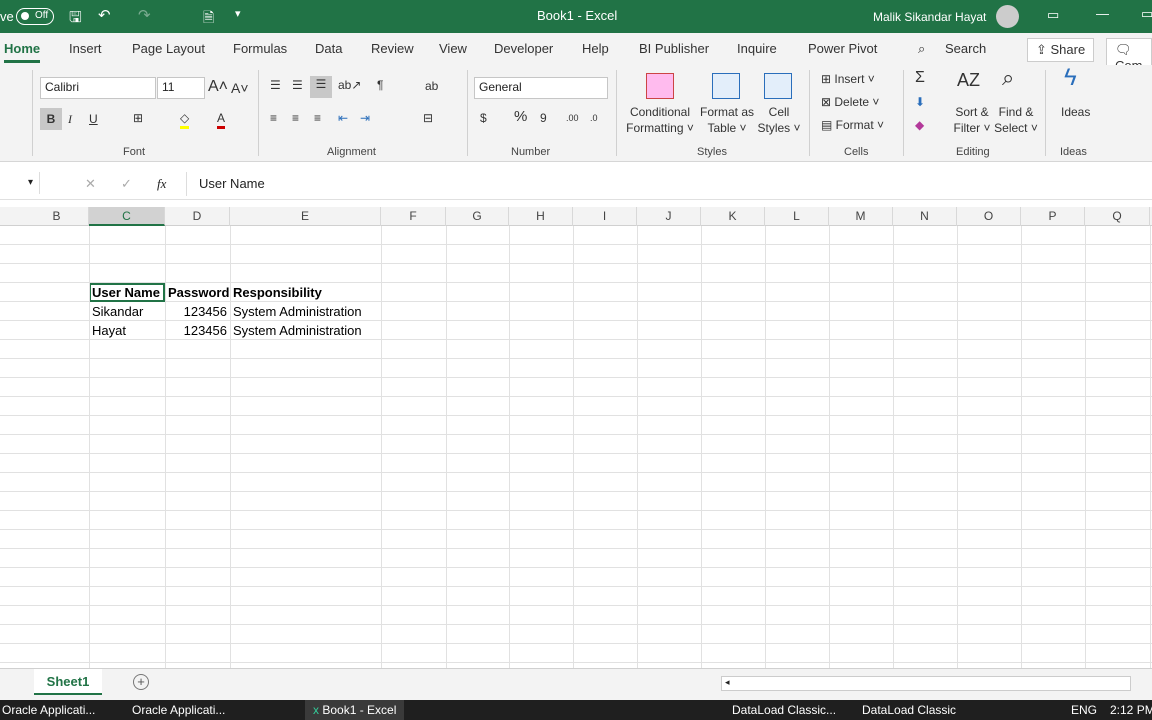 The height and width of the screenshot is (720, 1152). I want to click on align-left-icon: ≡, so click(273, 118).